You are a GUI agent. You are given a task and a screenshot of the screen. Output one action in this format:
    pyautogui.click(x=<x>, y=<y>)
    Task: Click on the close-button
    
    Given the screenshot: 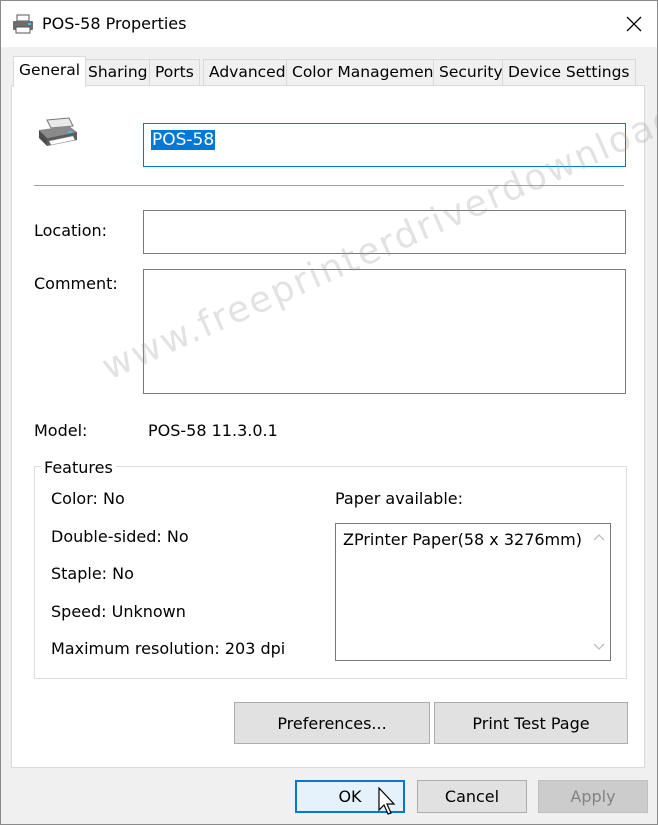 What is the action you would take?
    pyautogui.click(x=634, y=24)
    